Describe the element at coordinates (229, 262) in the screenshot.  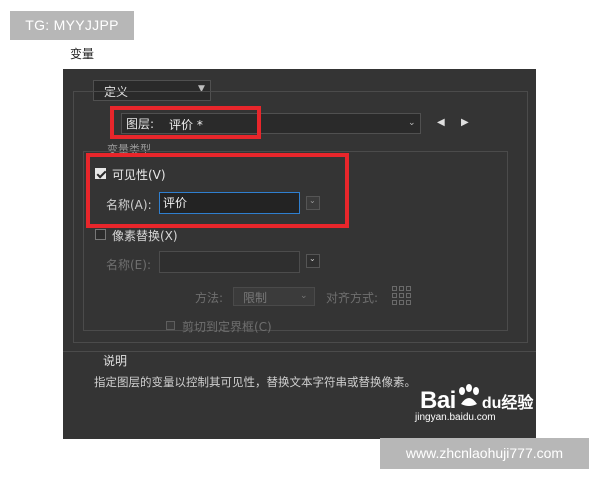
I see `pixel-name-input` at that location.